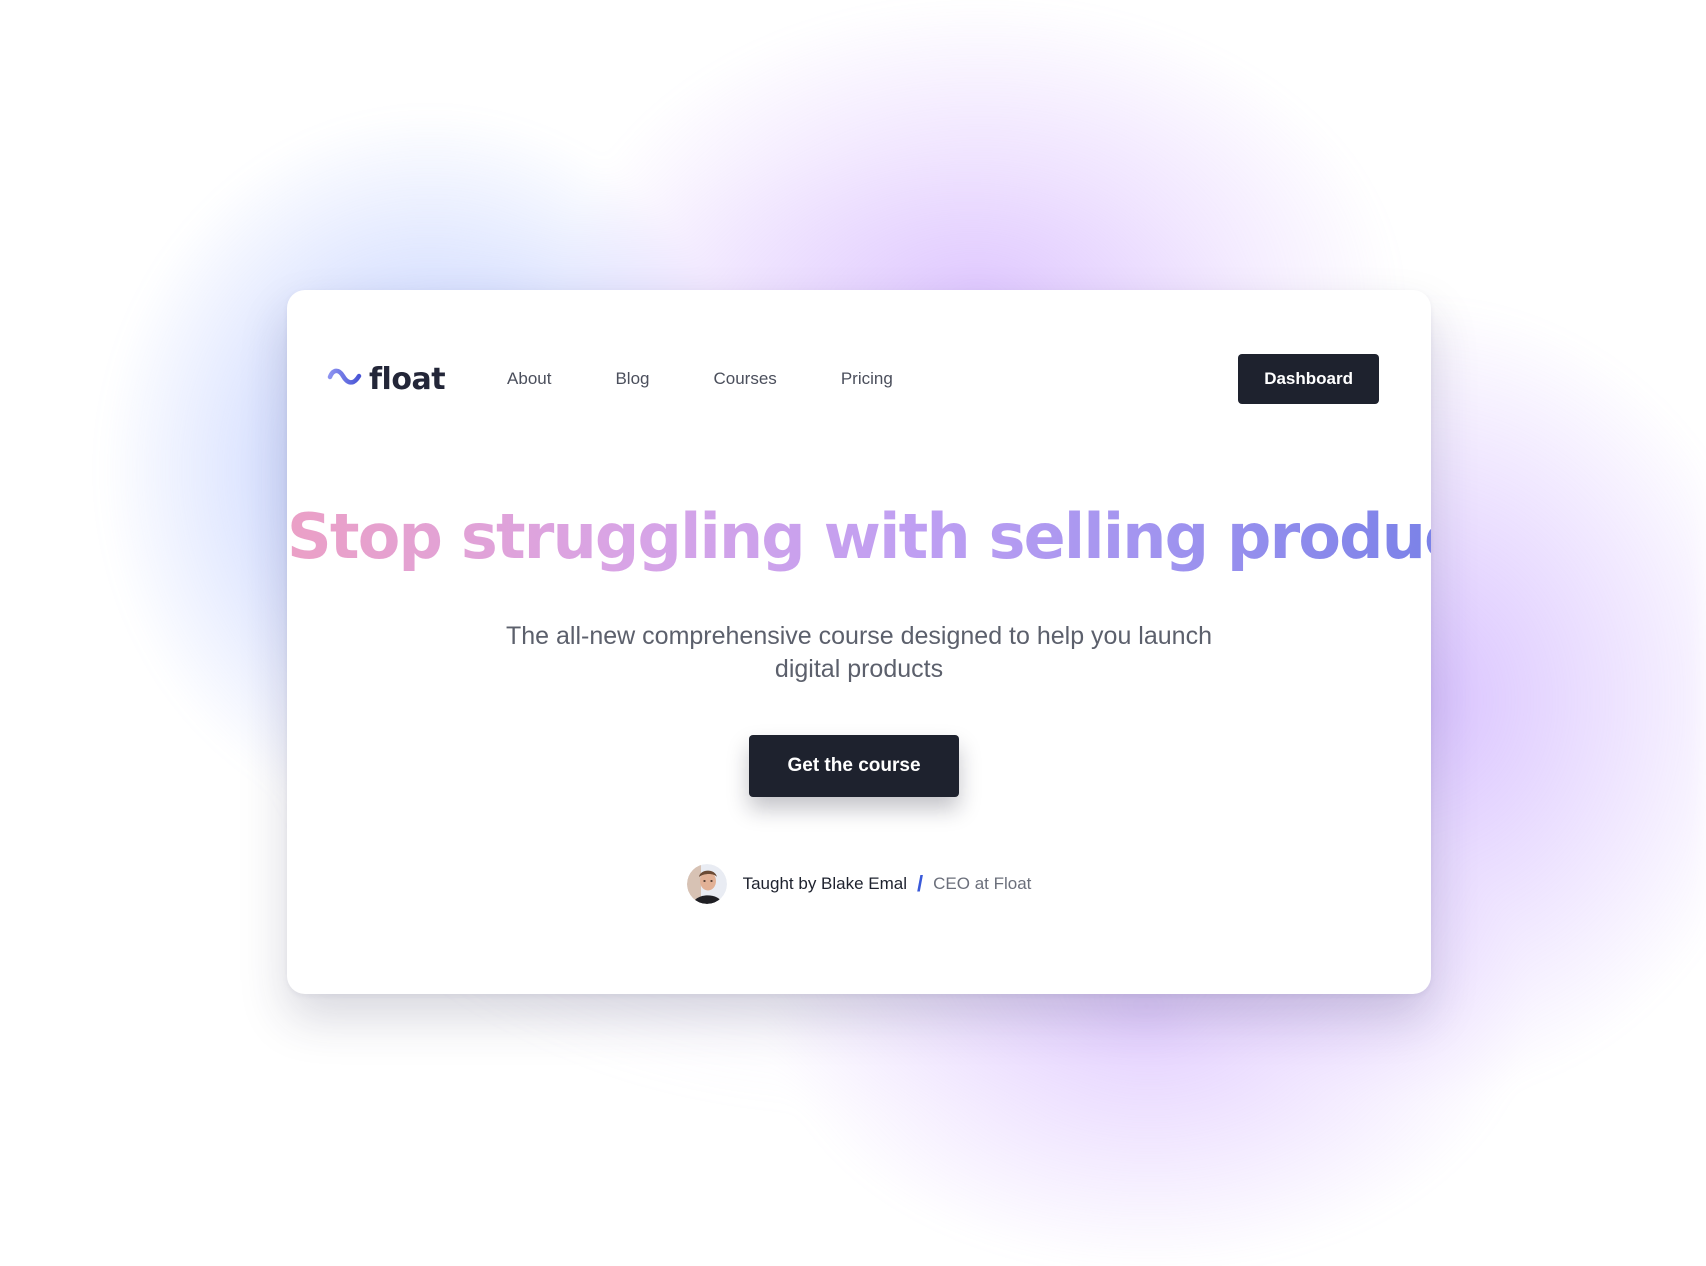  I want to click on nav-link-pricing: Pricing, so click(867, 379).